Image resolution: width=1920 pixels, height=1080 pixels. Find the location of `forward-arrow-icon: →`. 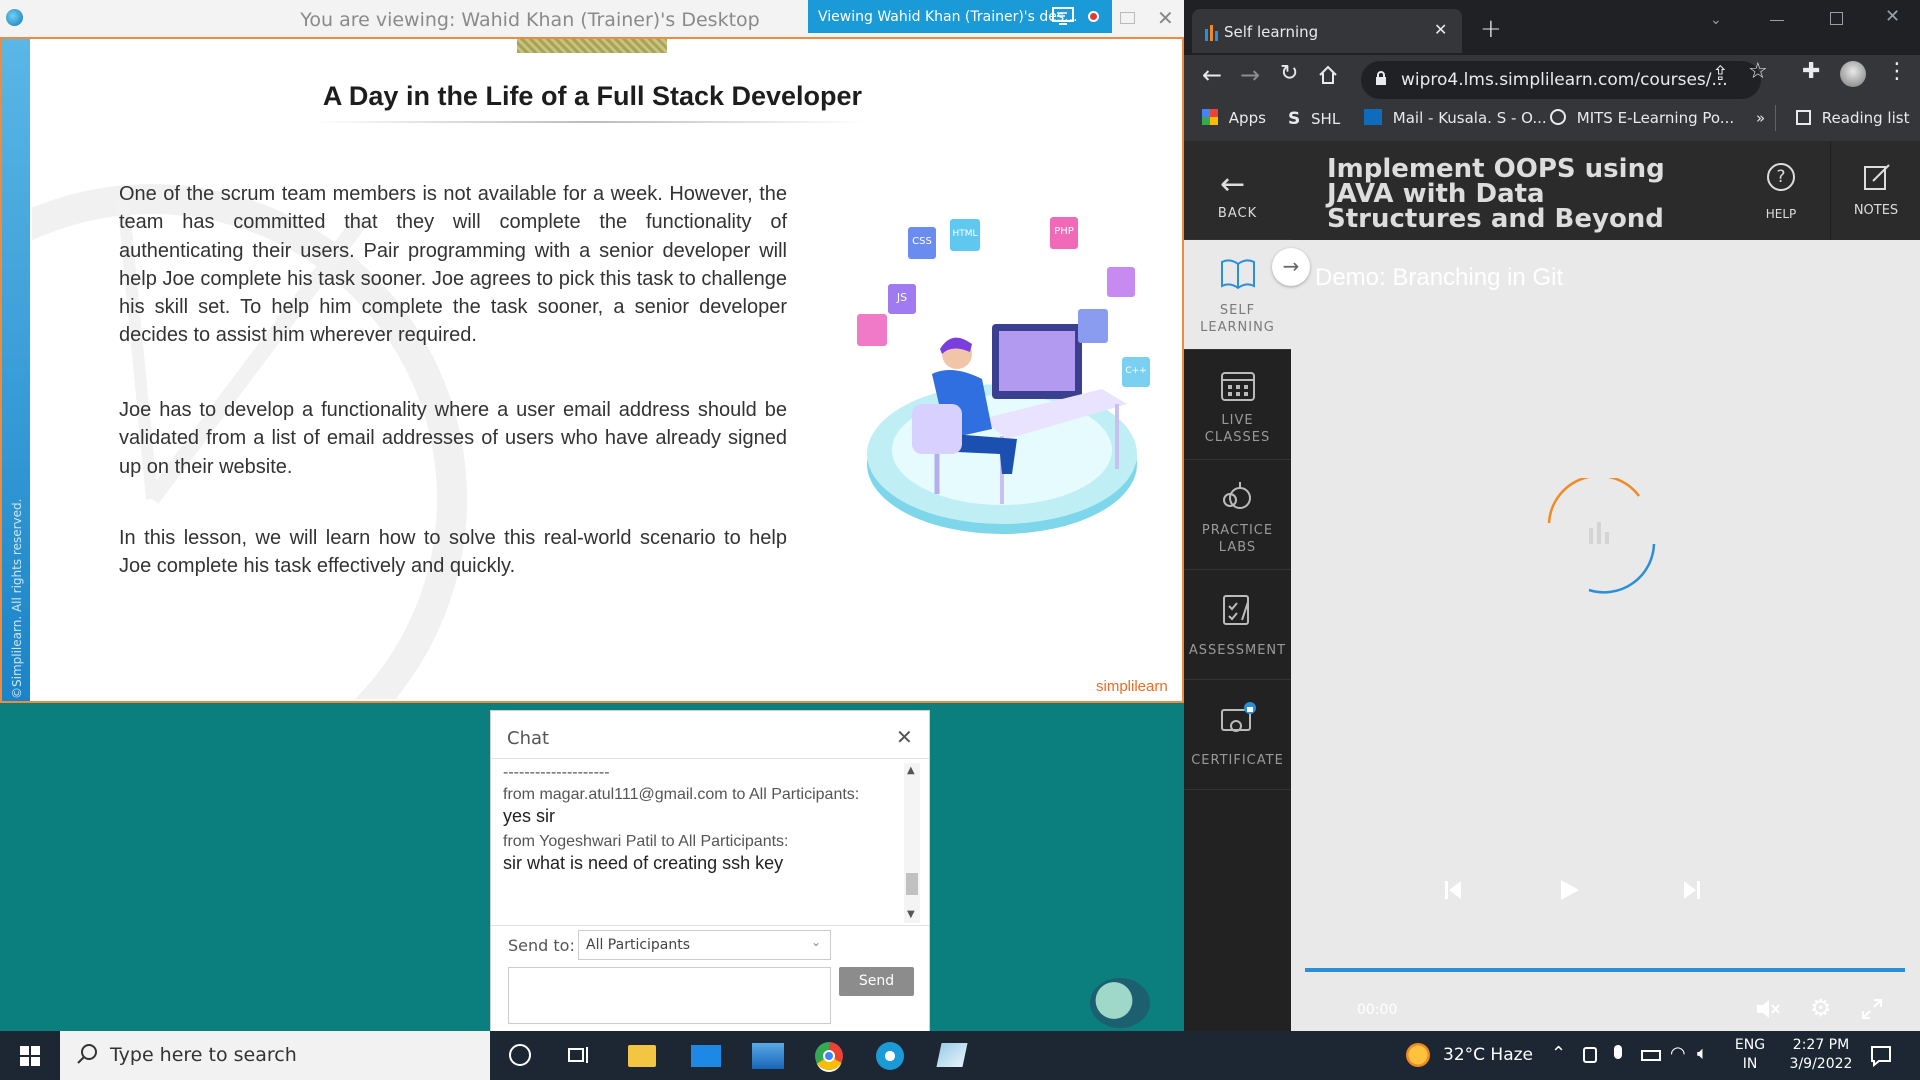

forward-arrow-icon: → is located at coordinates (1250, 75).